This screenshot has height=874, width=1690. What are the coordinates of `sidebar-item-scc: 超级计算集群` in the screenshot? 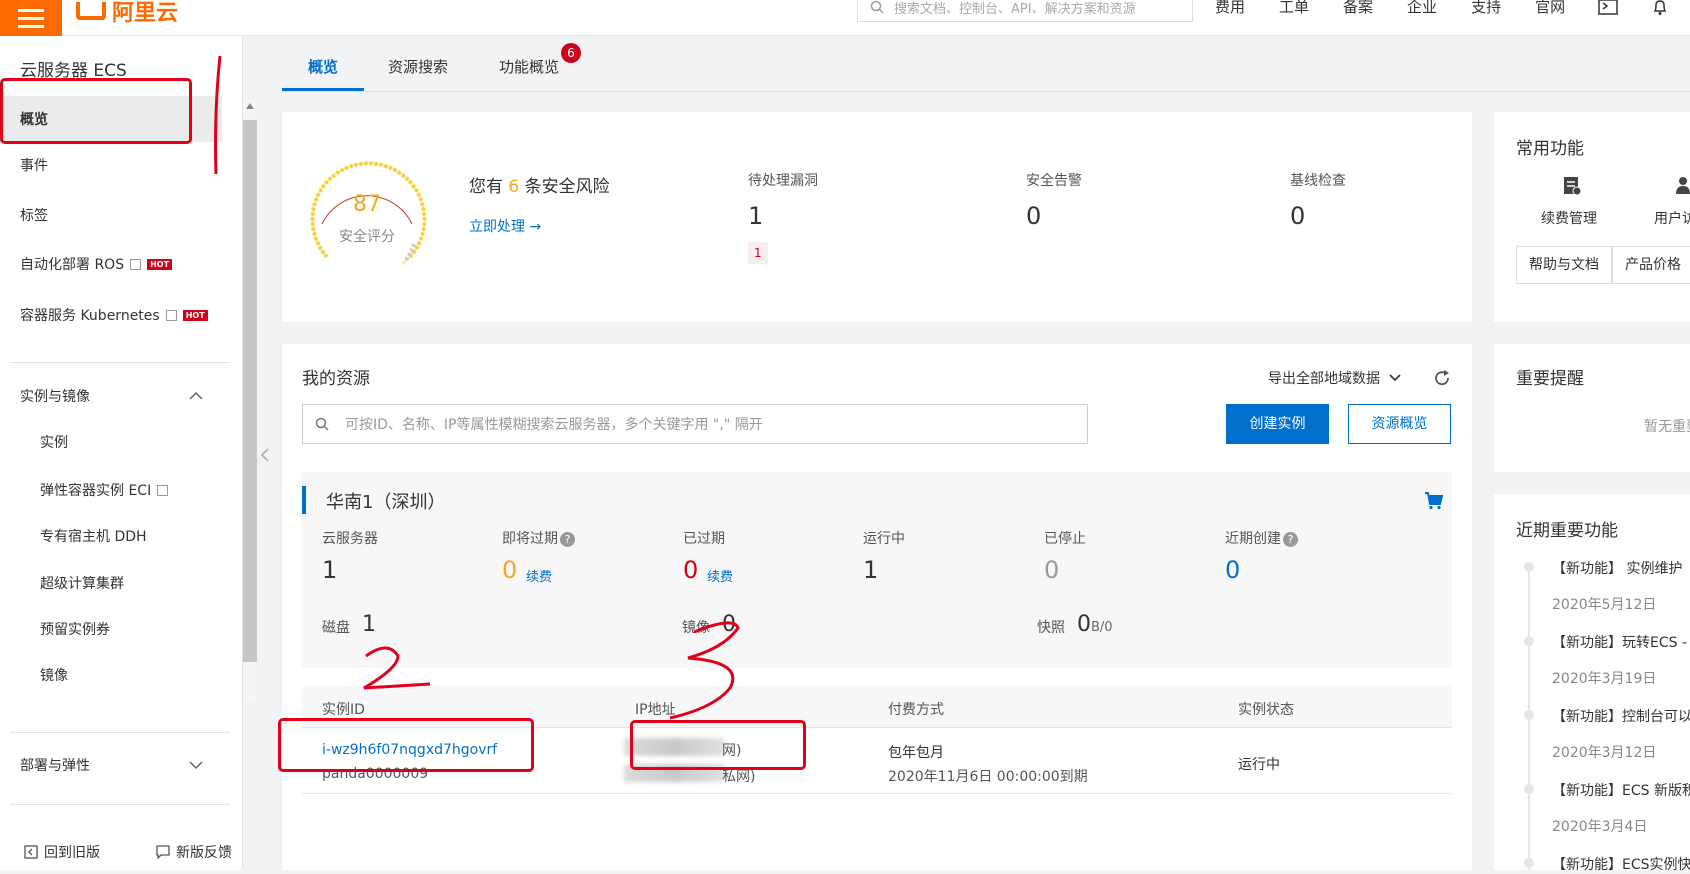 It's located at (111, 583).